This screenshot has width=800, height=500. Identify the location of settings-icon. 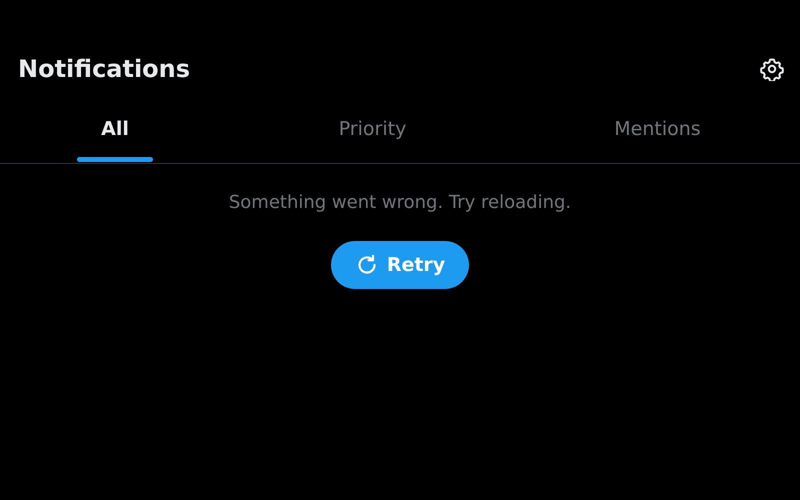
(772, 69).